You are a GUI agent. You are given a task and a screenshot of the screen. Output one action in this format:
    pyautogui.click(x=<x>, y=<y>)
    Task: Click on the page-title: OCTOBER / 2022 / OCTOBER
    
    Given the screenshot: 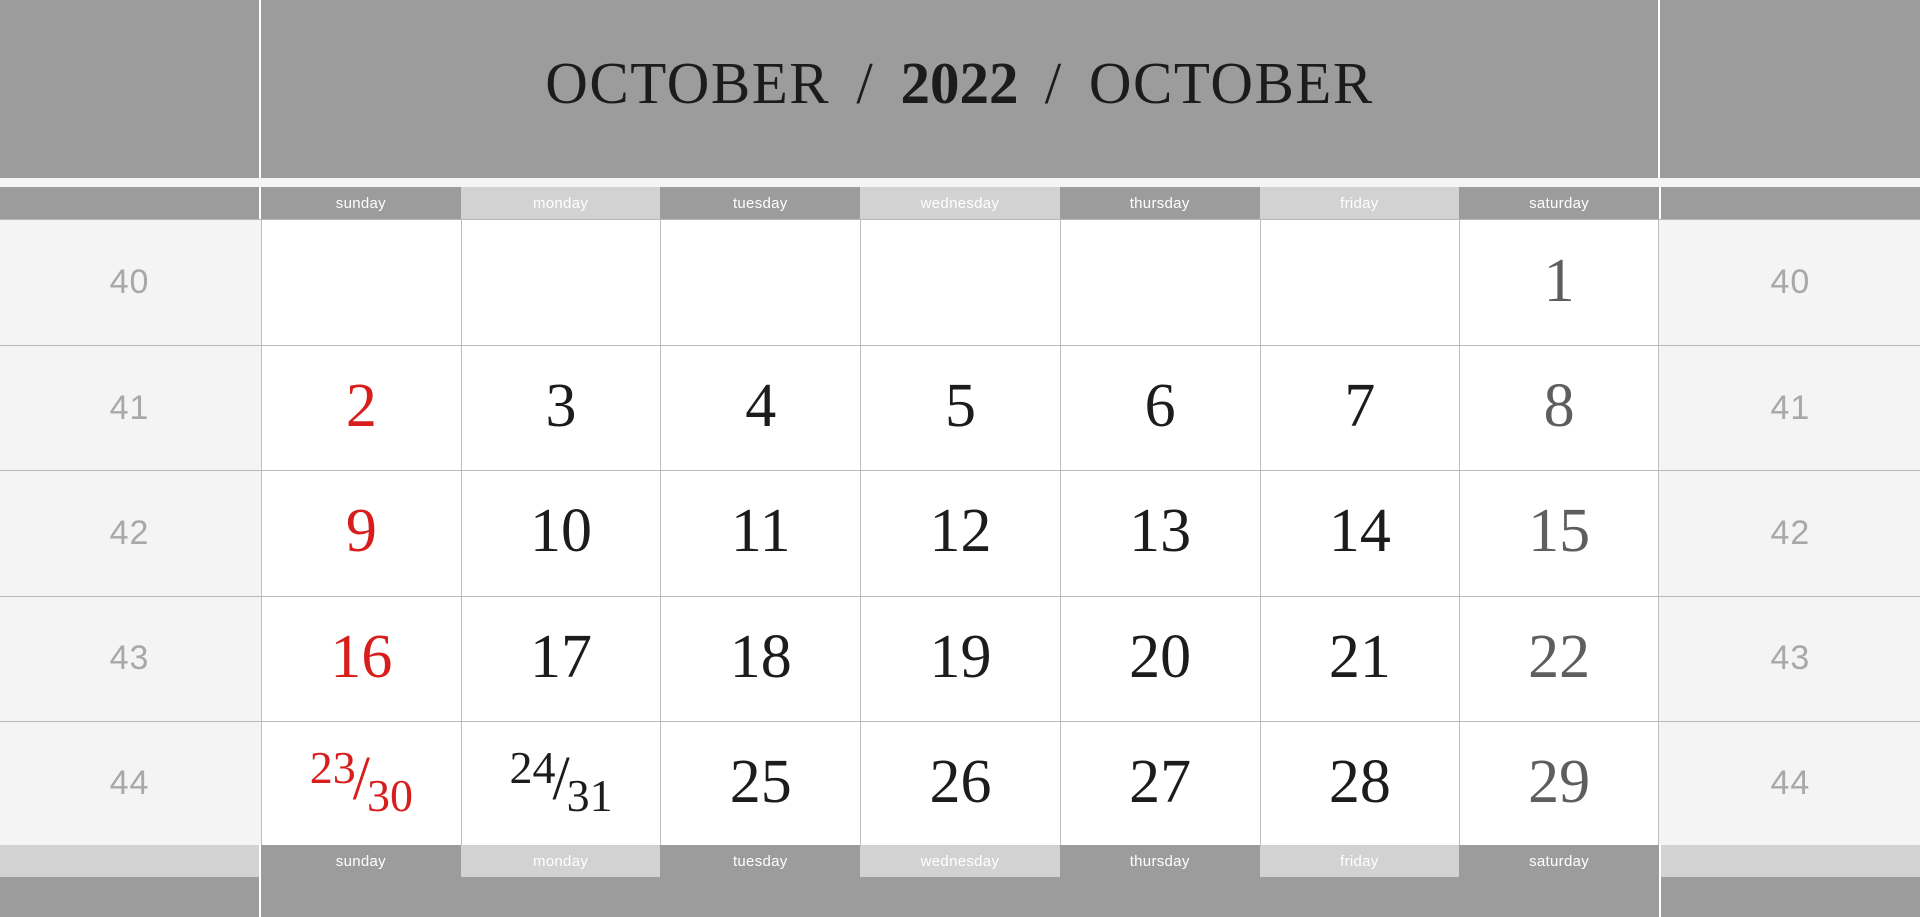 What is the action you would take?
    pyautogui.click(x=959, y=83)
    